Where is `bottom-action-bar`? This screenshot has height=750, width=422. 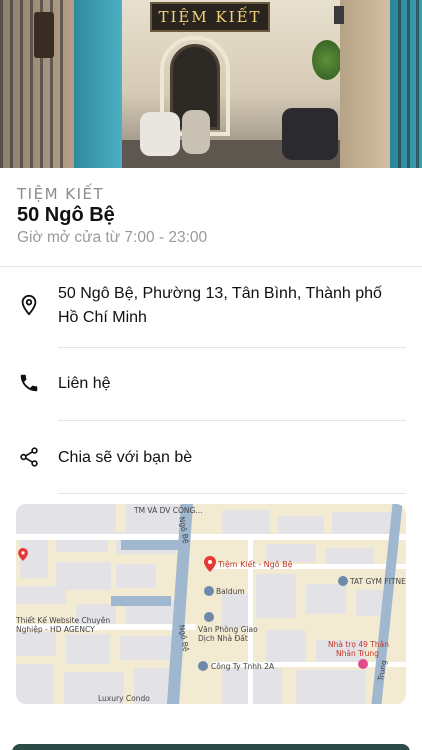 bottom-action-bar is located at coordinates (211, 747).